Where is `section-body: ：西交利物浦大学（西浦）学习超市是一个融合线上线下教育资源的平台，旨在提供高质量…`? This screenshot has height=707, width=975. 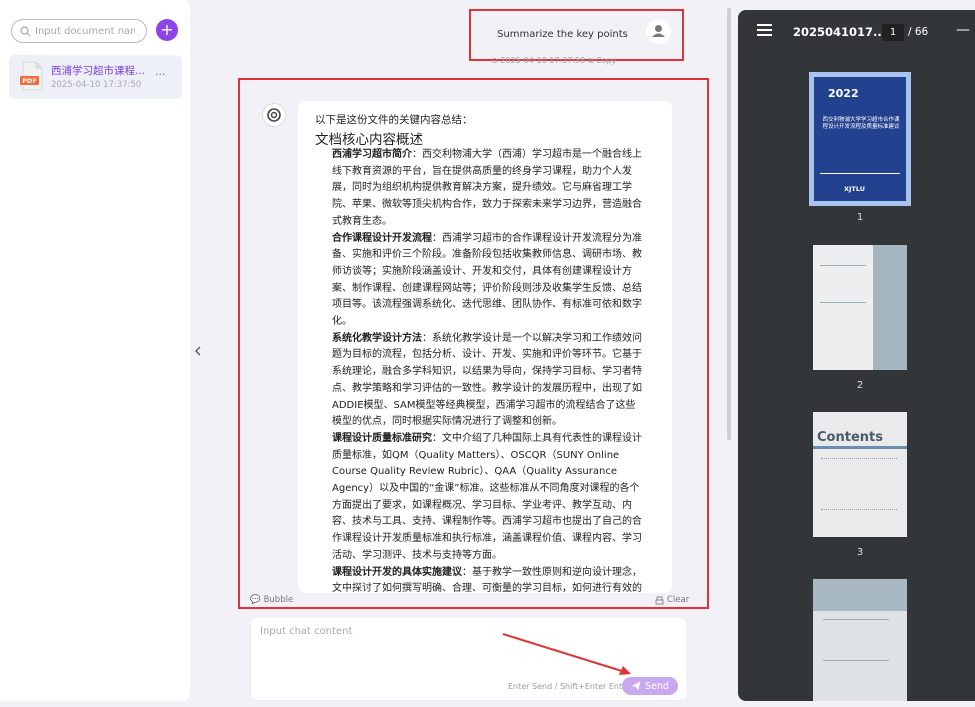 section-body: ：西交利物浦大学（西浦）学习超市是一个融合线上线下教育资源的平台，旨在提供高质量… is located at coordinates (487, 188).